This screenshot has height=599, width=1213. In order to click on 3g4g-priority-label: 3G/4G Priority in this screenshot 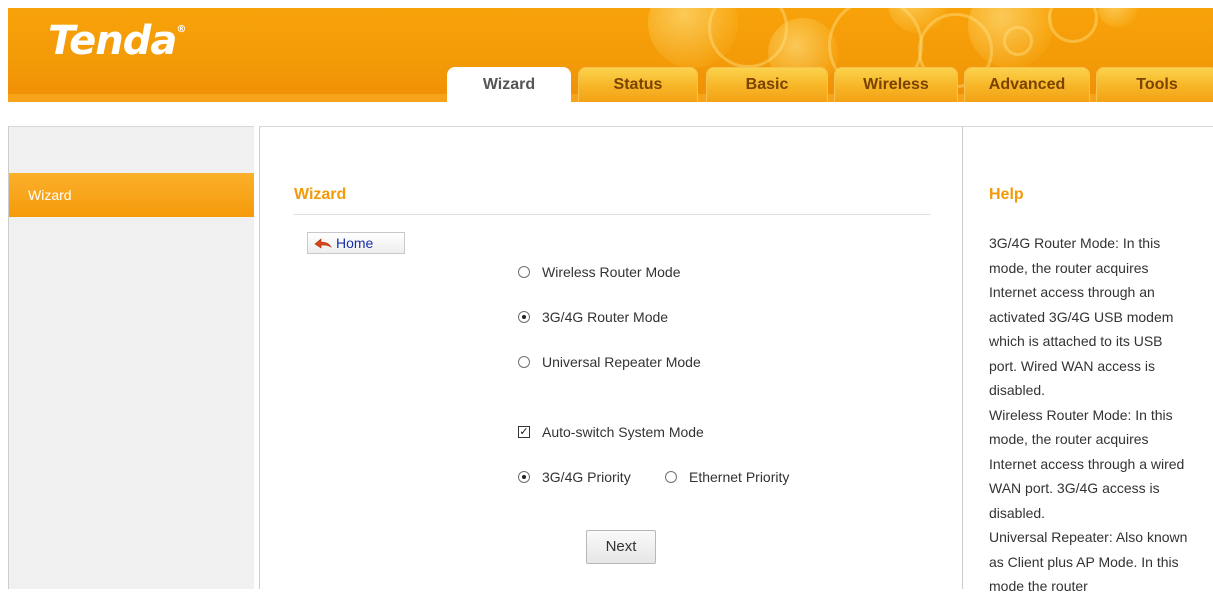, I will do `click(586, 477)`.